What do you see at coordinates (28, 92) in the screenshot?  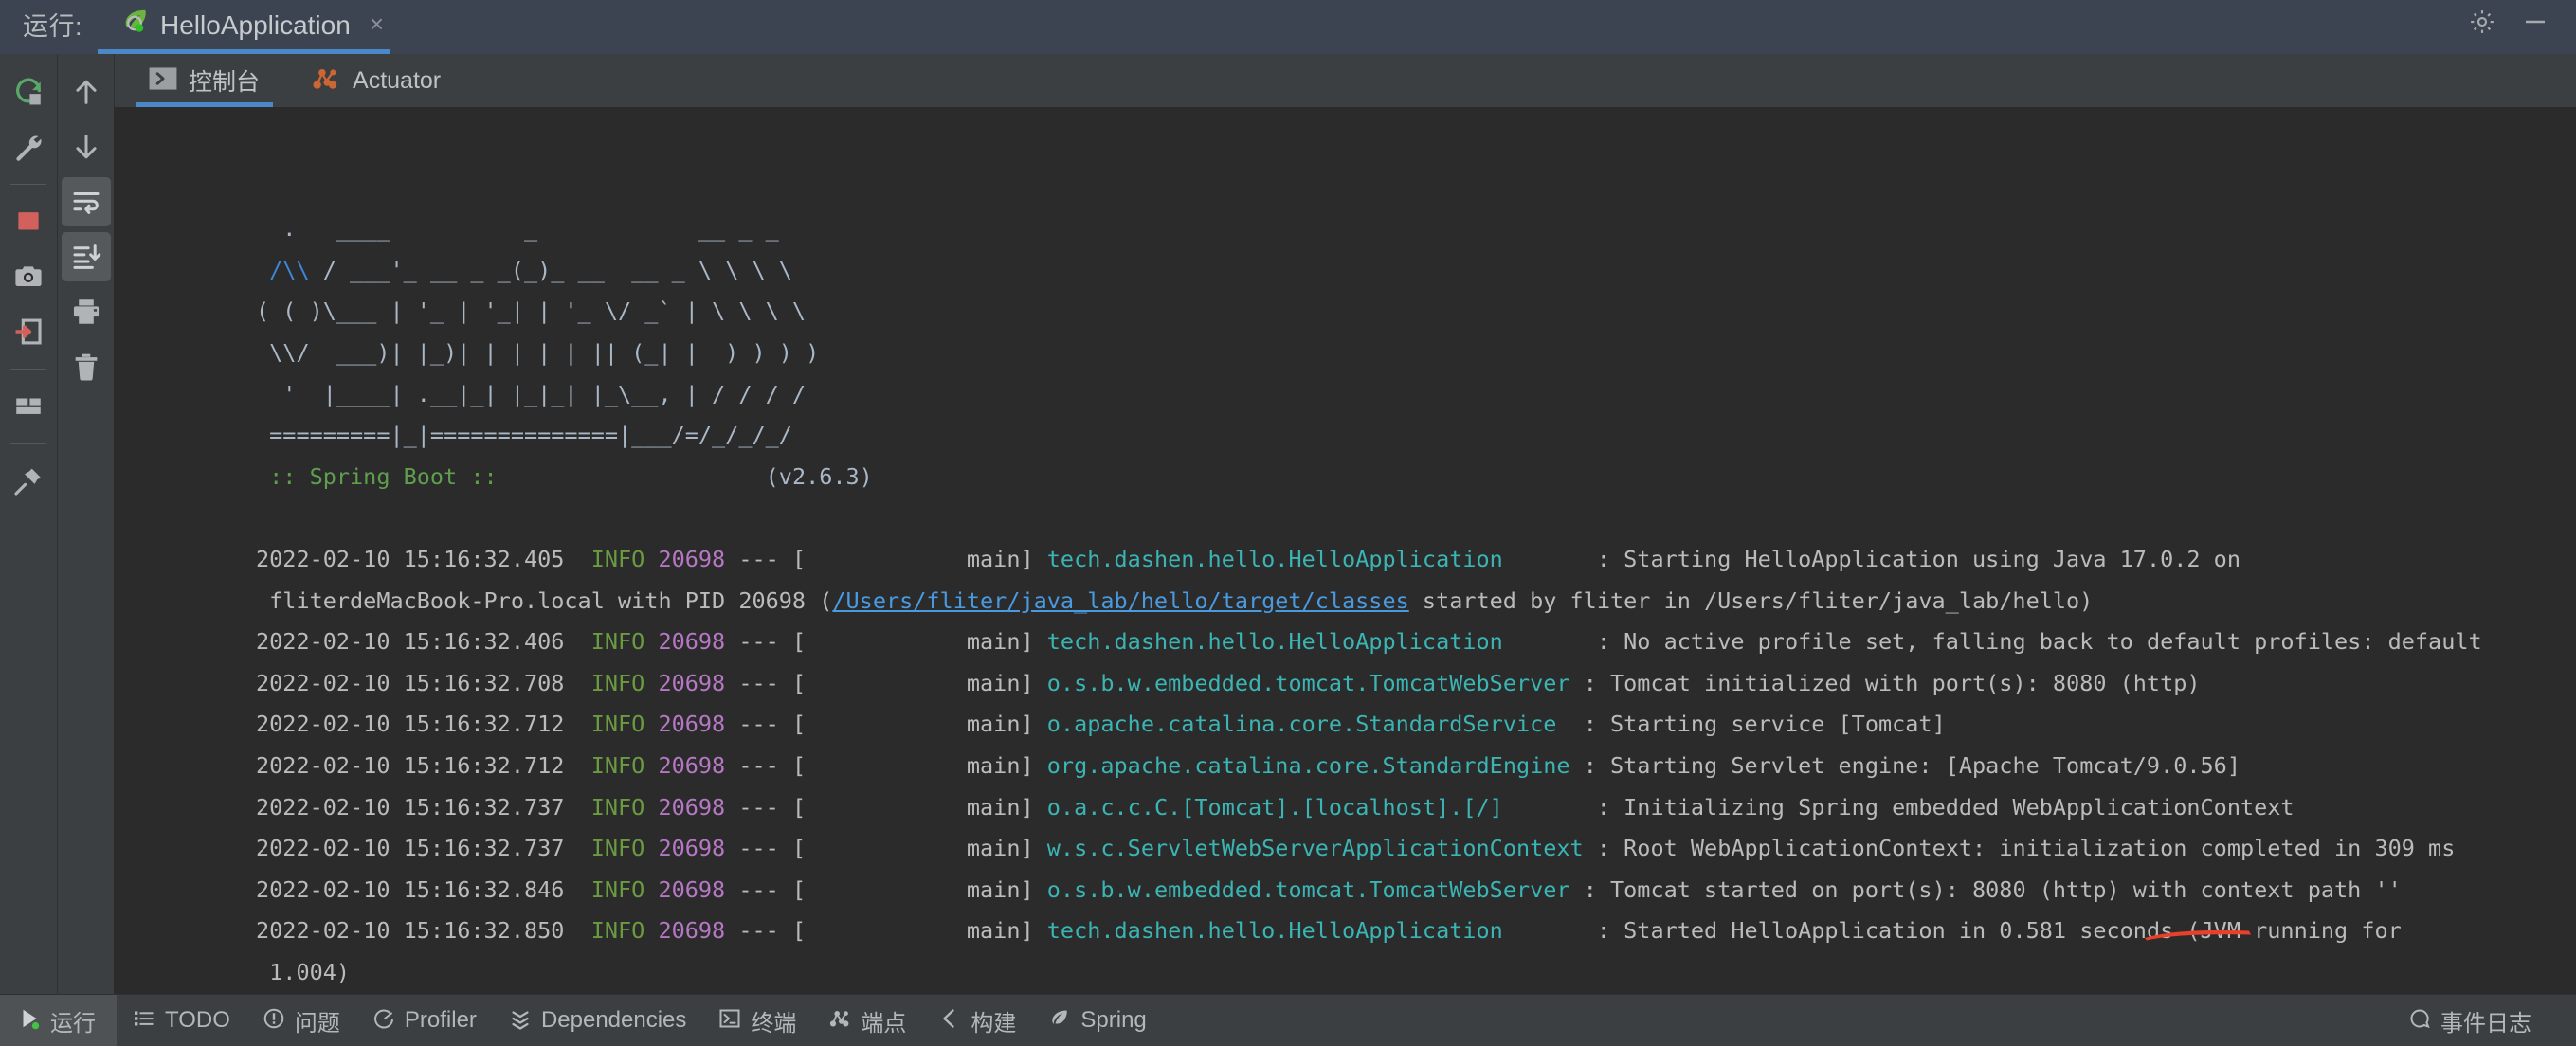 I see `rerun-icon` at bounding box center [28, 92].